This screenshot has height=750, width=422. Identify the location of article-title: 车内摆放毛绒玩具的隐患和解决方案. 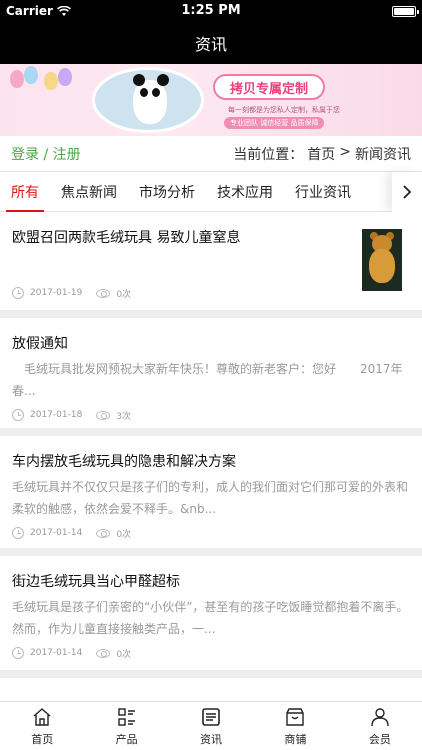
(124, 462).